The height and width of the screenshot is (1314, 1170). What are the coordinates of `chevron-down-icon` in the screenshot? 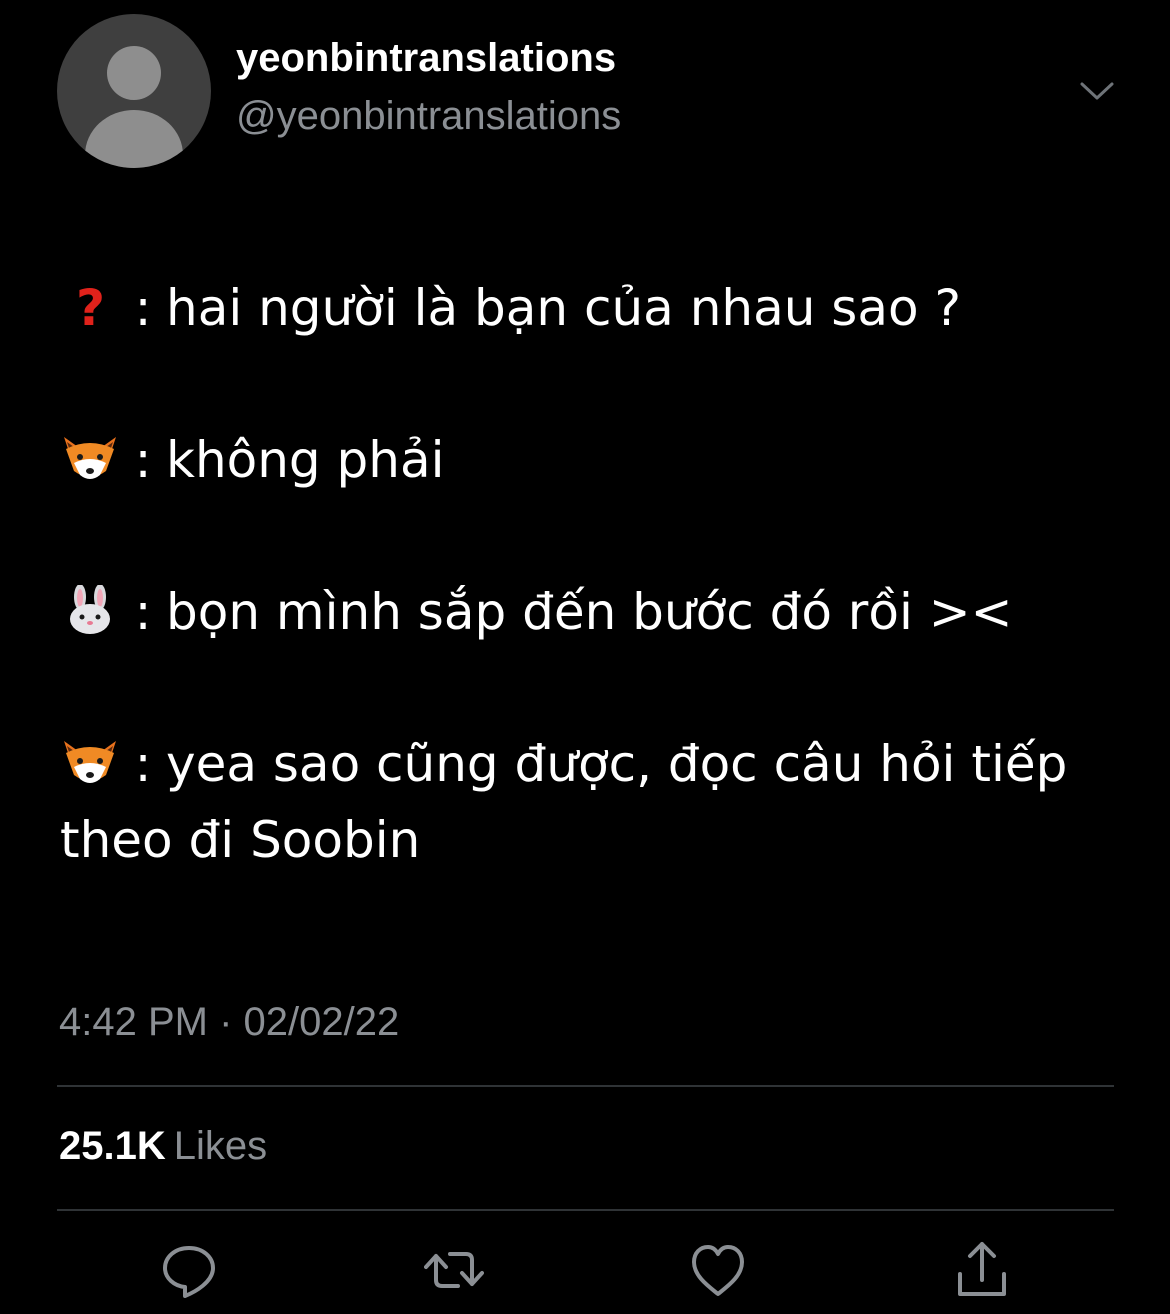 It's located at (1097, 90).